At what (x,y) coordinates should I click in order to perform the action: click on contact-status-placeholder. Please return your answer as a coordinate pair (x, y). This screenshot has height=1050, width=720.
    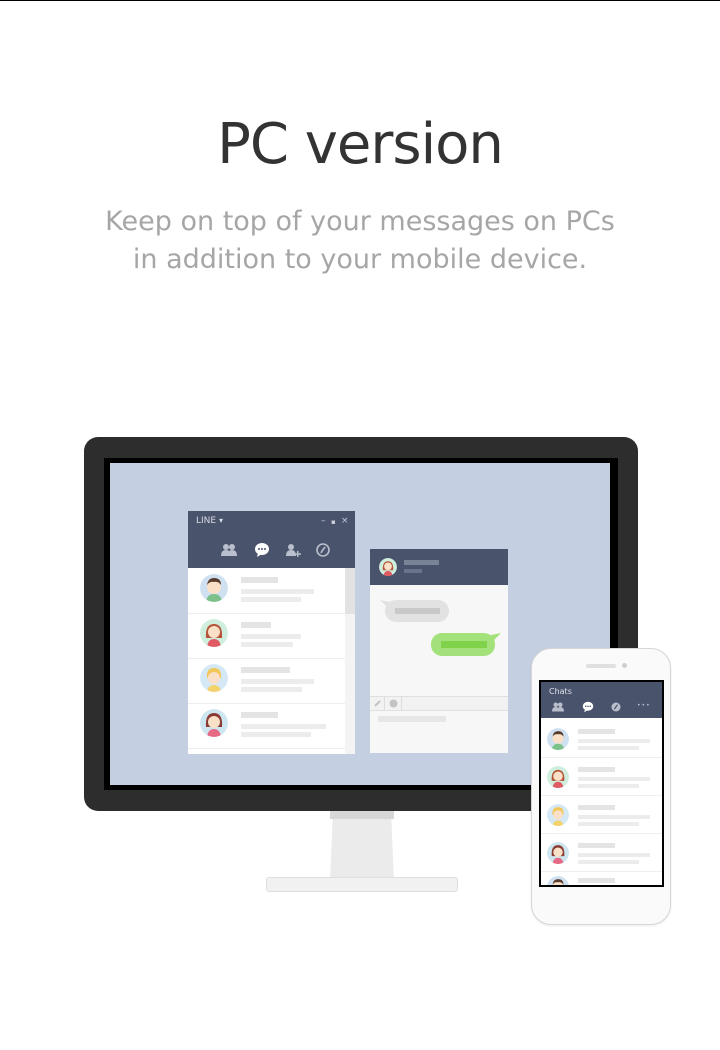
    Looking at the image, I should click on (413, 571).